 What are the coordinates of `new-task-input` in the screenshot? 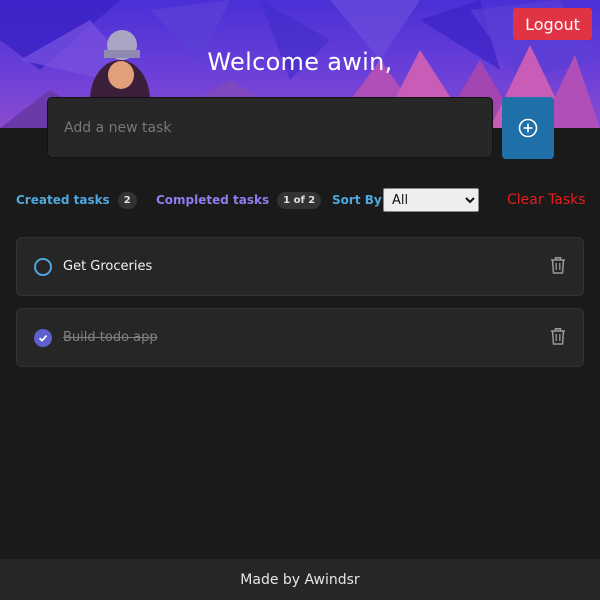 It's located at (270, 127).